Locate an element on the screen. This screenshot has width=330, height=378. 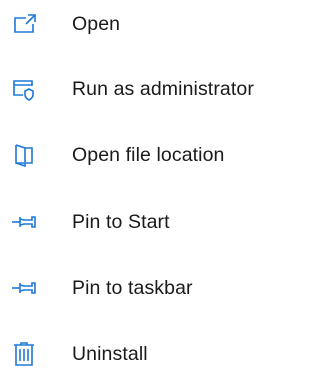
shield-icon is located at coordinates (24, 89).